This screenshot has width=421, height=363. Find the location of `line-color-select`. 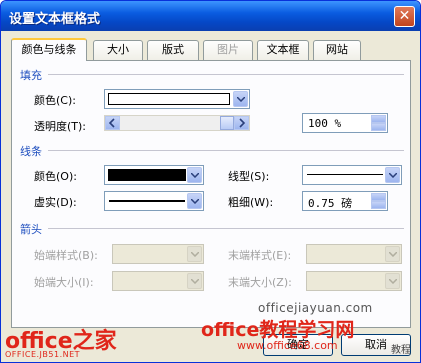

line-color-select is located at coordinates (154, 175).